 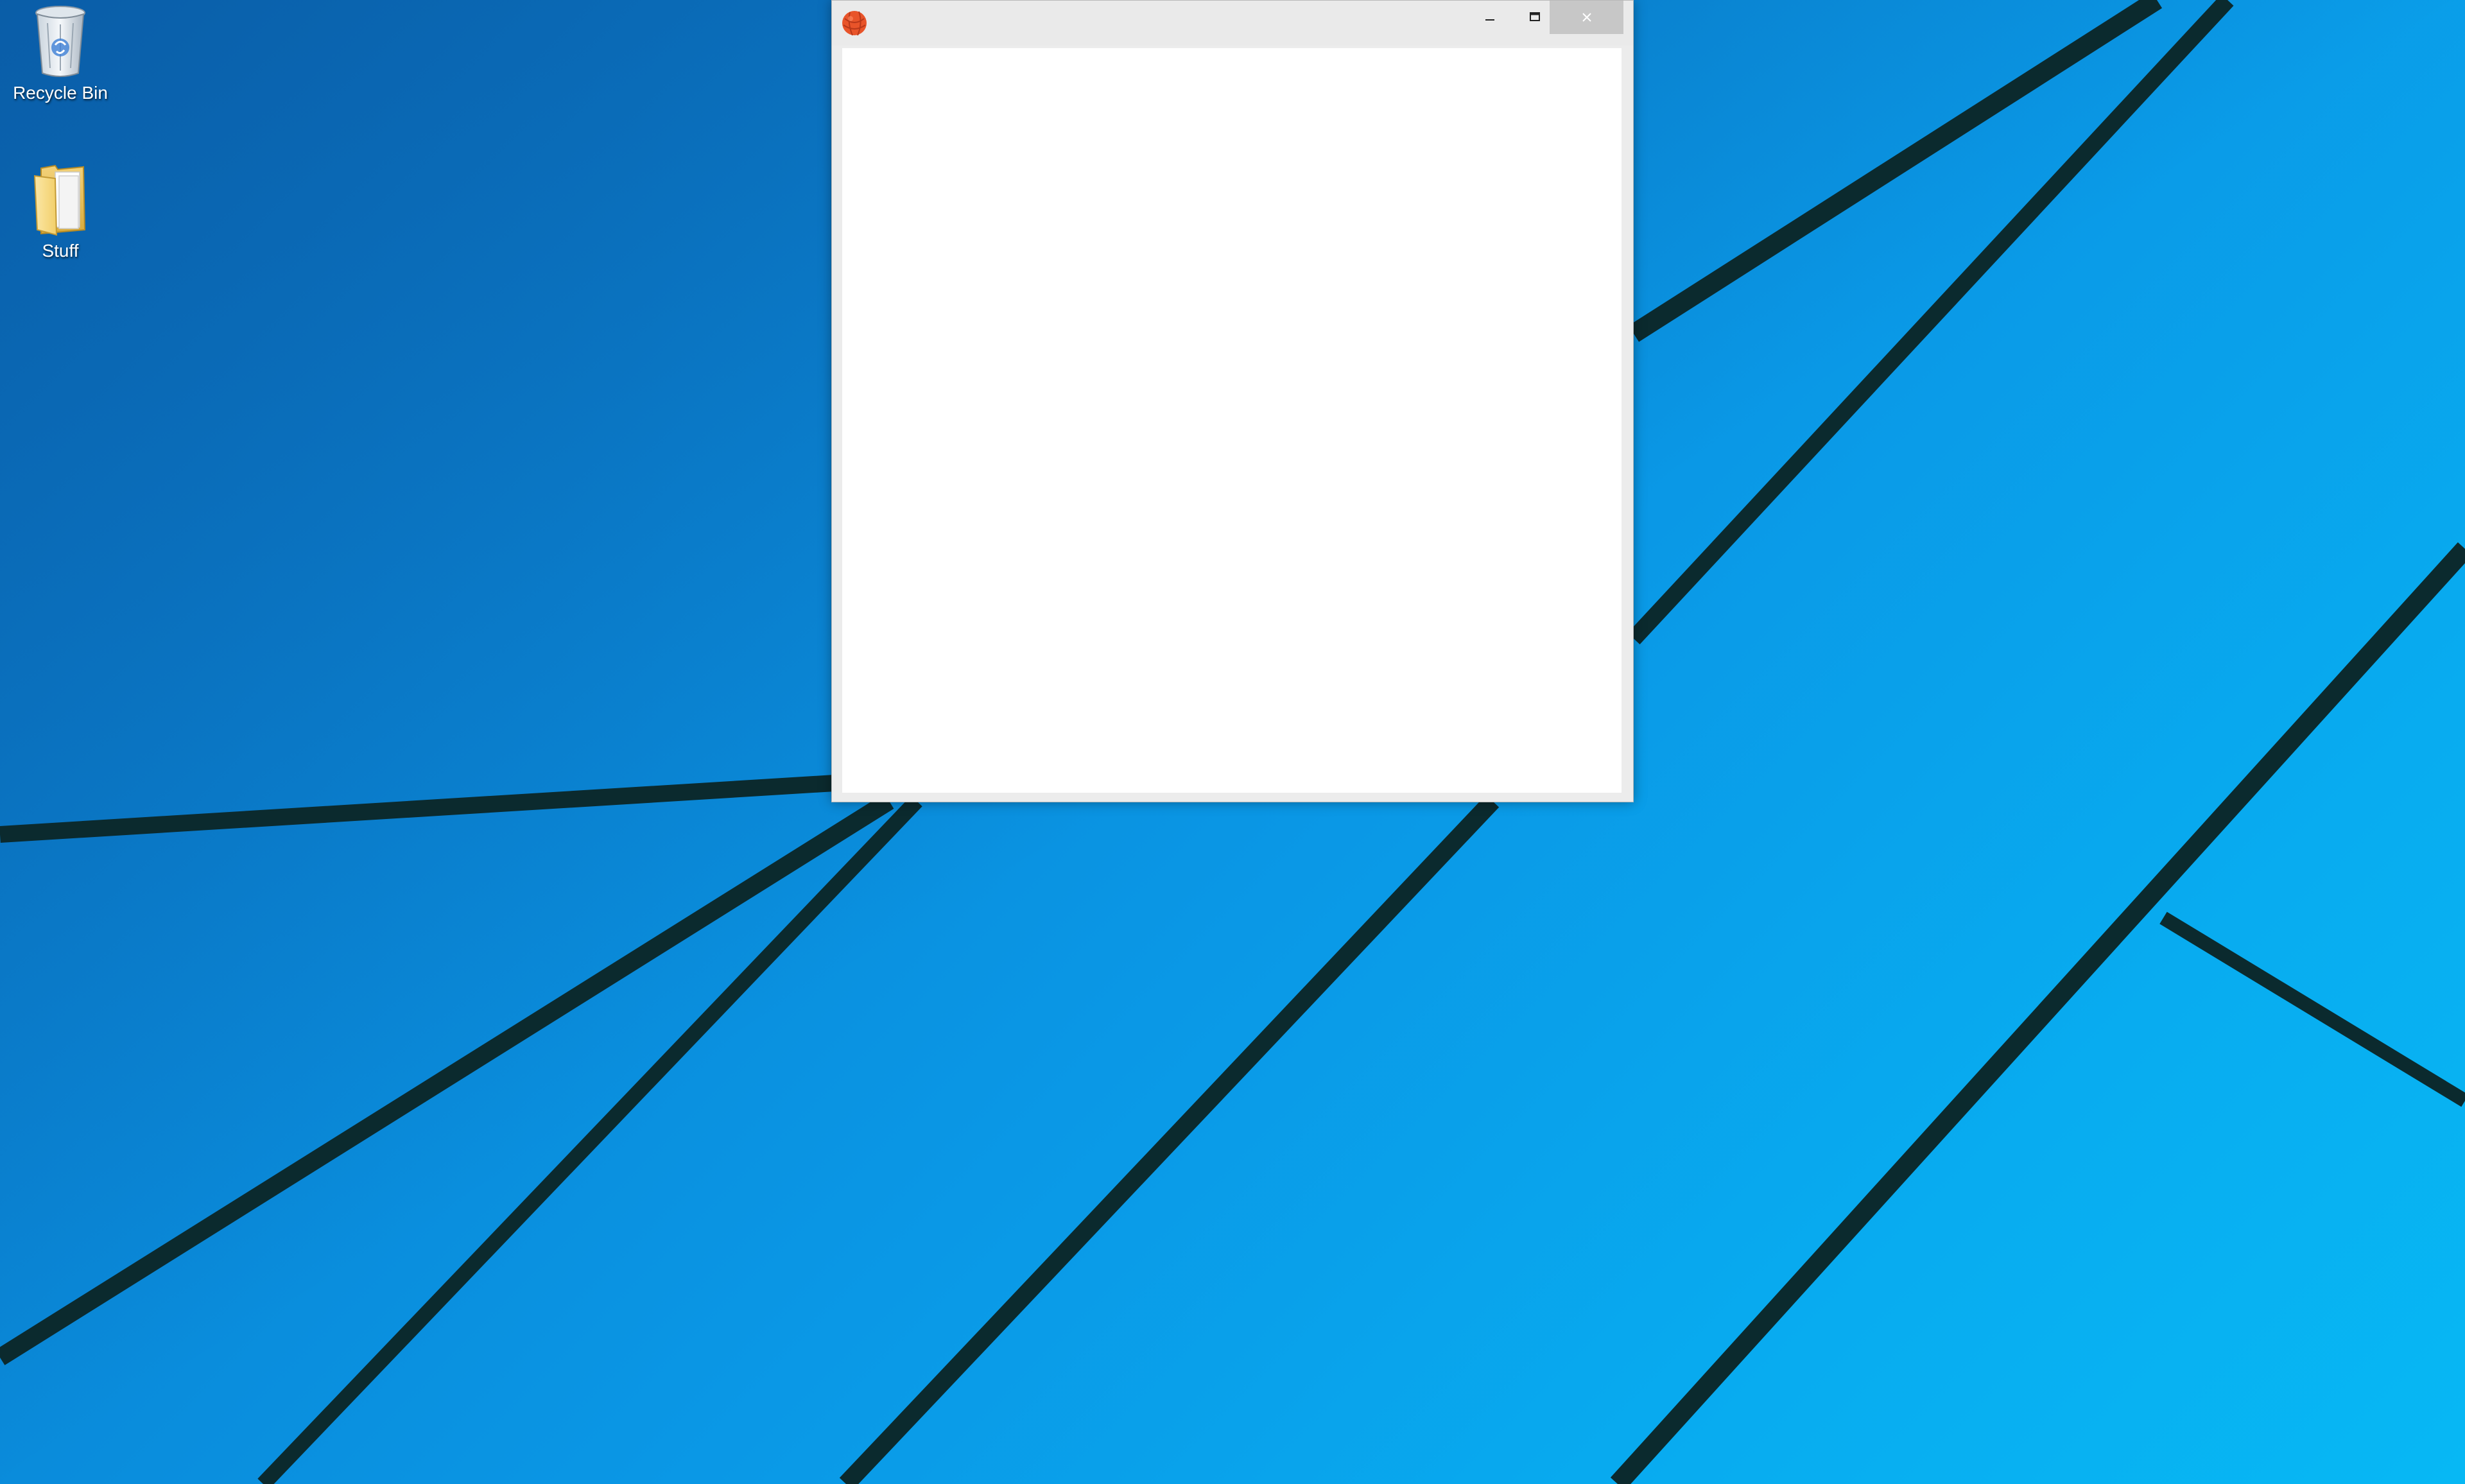 I want to click on title-bar, so click(x=1232, y=23).